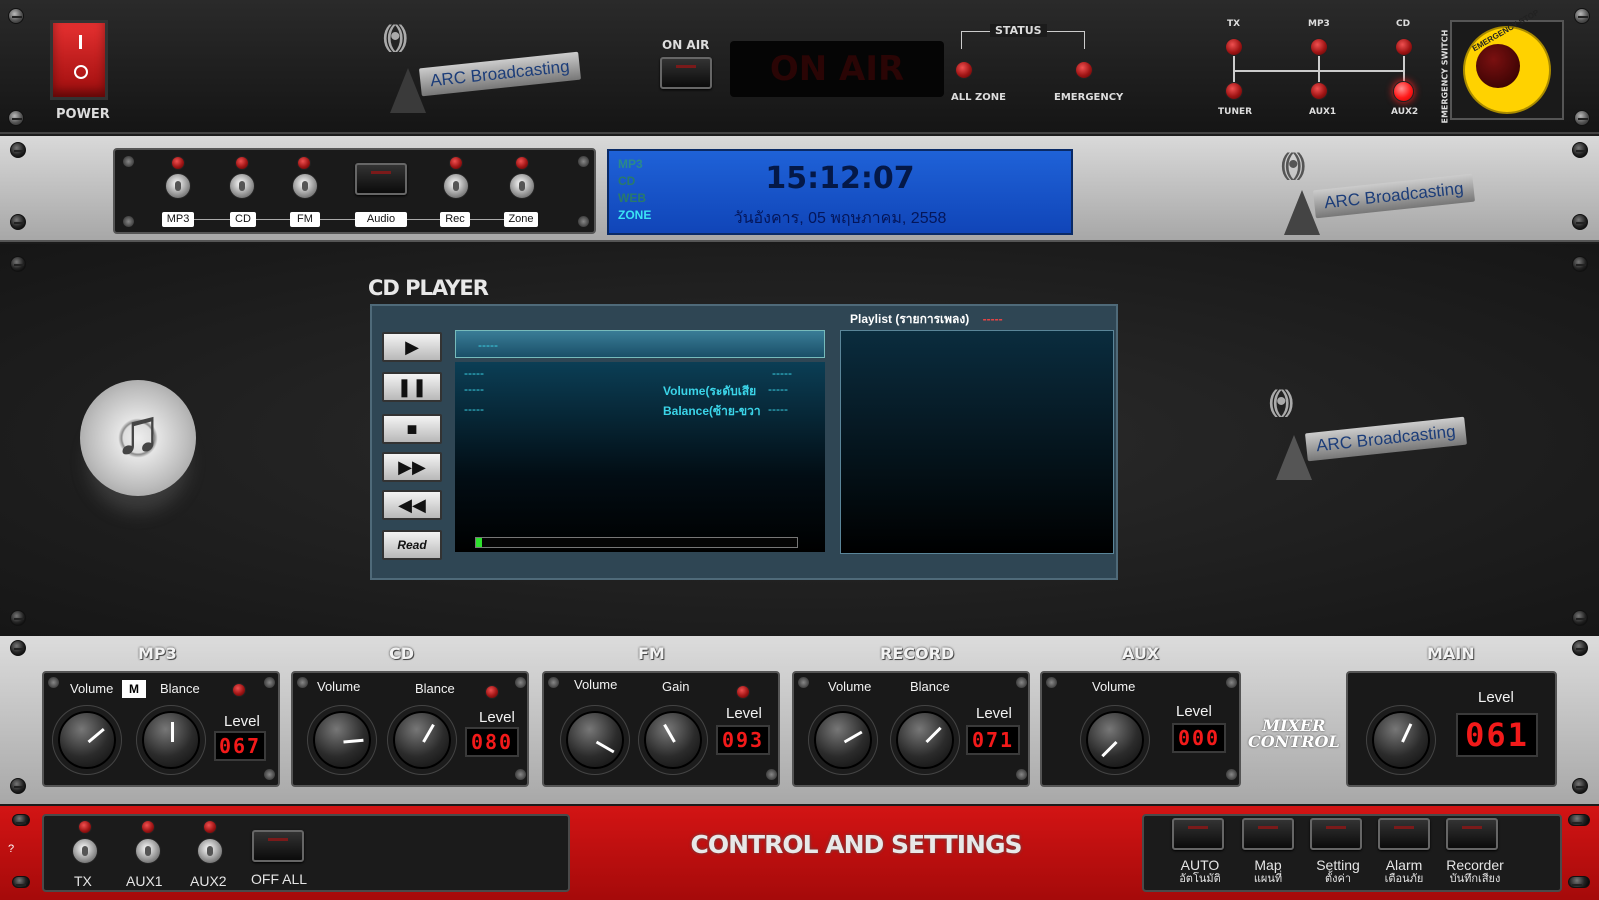 Image resolution: width=1599 pixels, height=900 pixels. Describe the element at coordinates (79, 60) in the screenshot. I see `power-switch` at that location.